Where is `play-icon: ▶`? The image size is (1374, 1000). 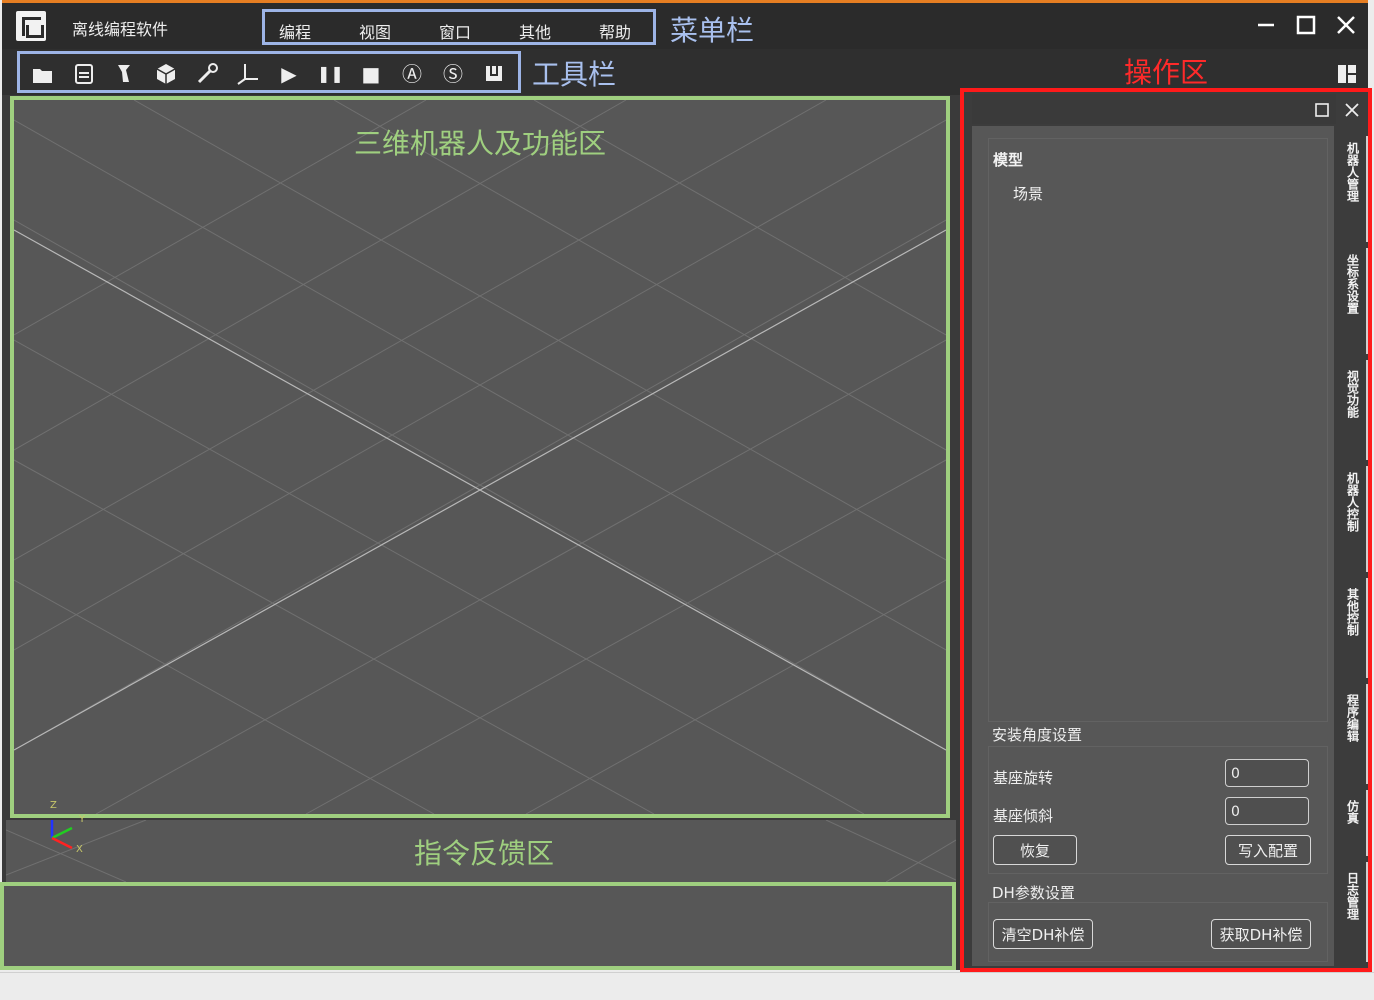 play-icon: ▶ is located at coordinates (289, 74).